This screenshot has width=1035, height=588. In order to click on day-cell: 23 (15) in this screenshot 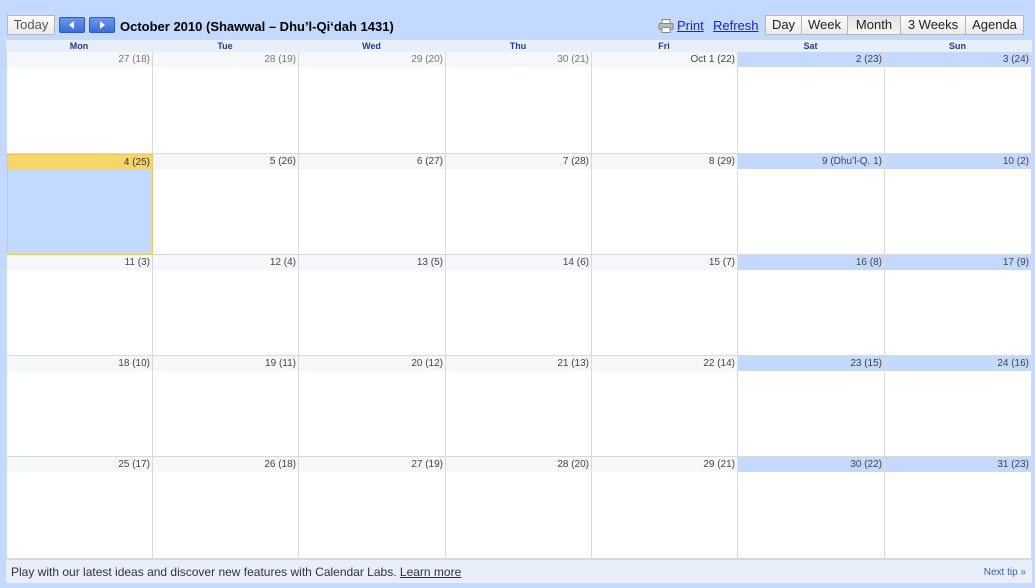, I will do `click(811, 406)`.